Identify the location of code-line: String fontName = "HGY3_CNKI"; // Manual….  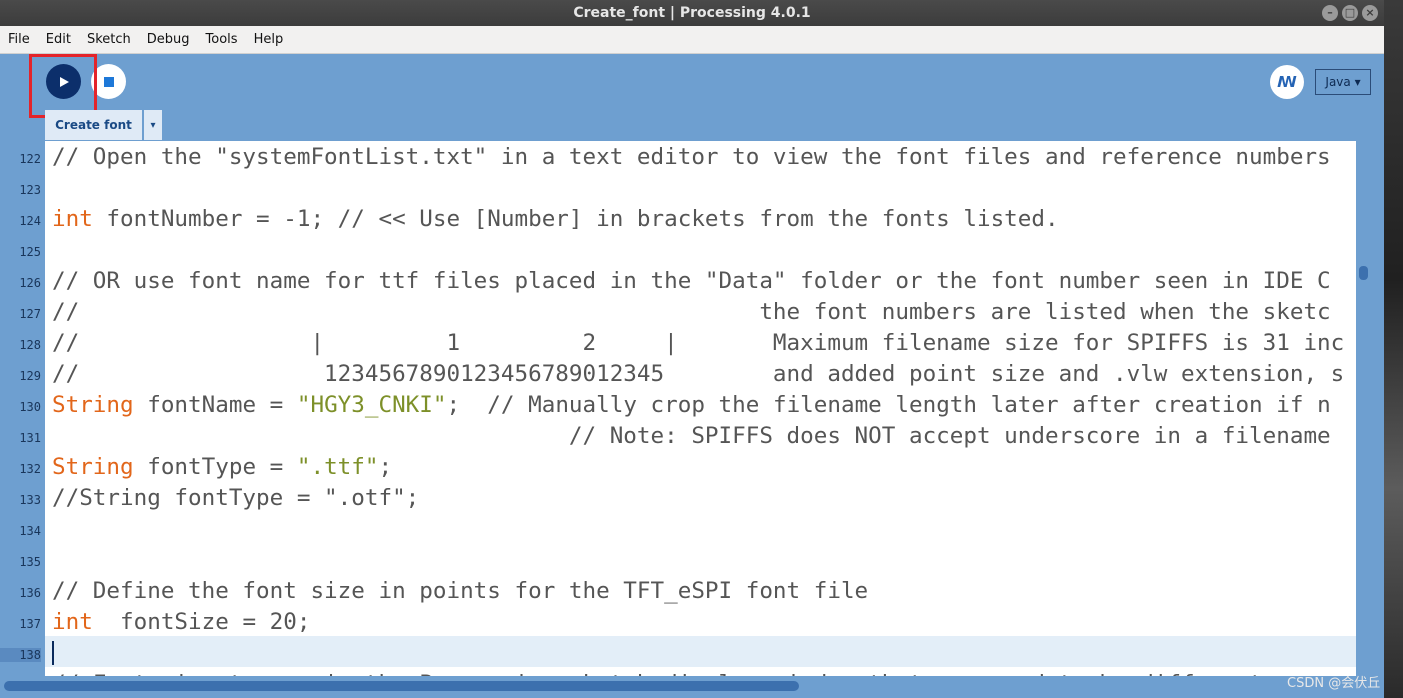
(691, 405).